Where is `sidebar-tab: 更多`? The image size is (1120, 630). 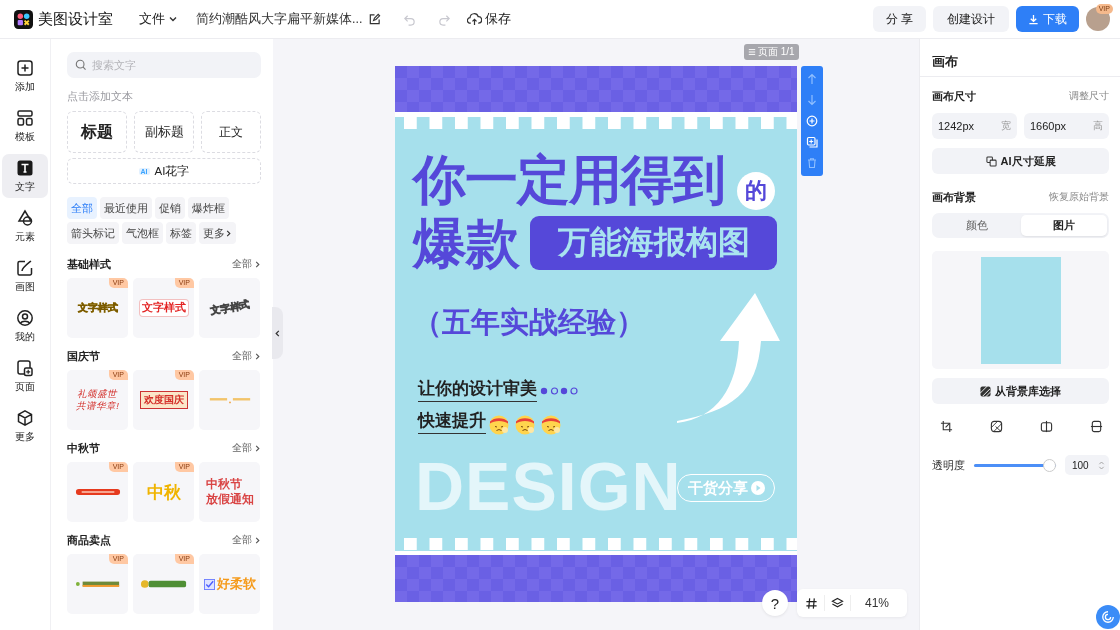 sidebar-tab: 更多 is located at coordinates (25, 426).